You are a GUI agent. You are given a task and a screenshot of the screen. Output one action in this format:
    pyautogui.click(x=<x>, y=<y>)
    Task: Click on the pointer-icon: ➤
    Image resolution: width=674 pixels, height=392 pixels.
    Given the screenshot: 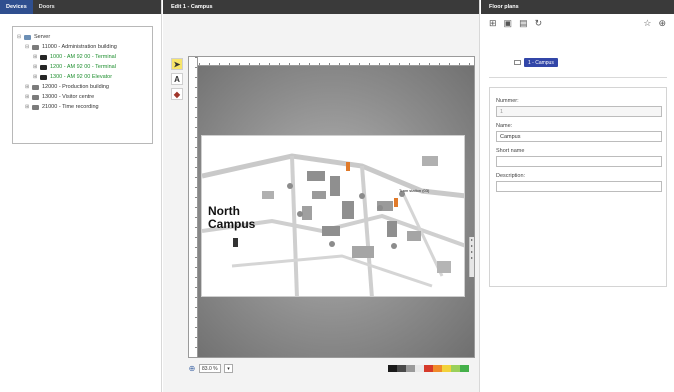 What is the action you would take?
    pyautogui.click(x=177, y=64)
    